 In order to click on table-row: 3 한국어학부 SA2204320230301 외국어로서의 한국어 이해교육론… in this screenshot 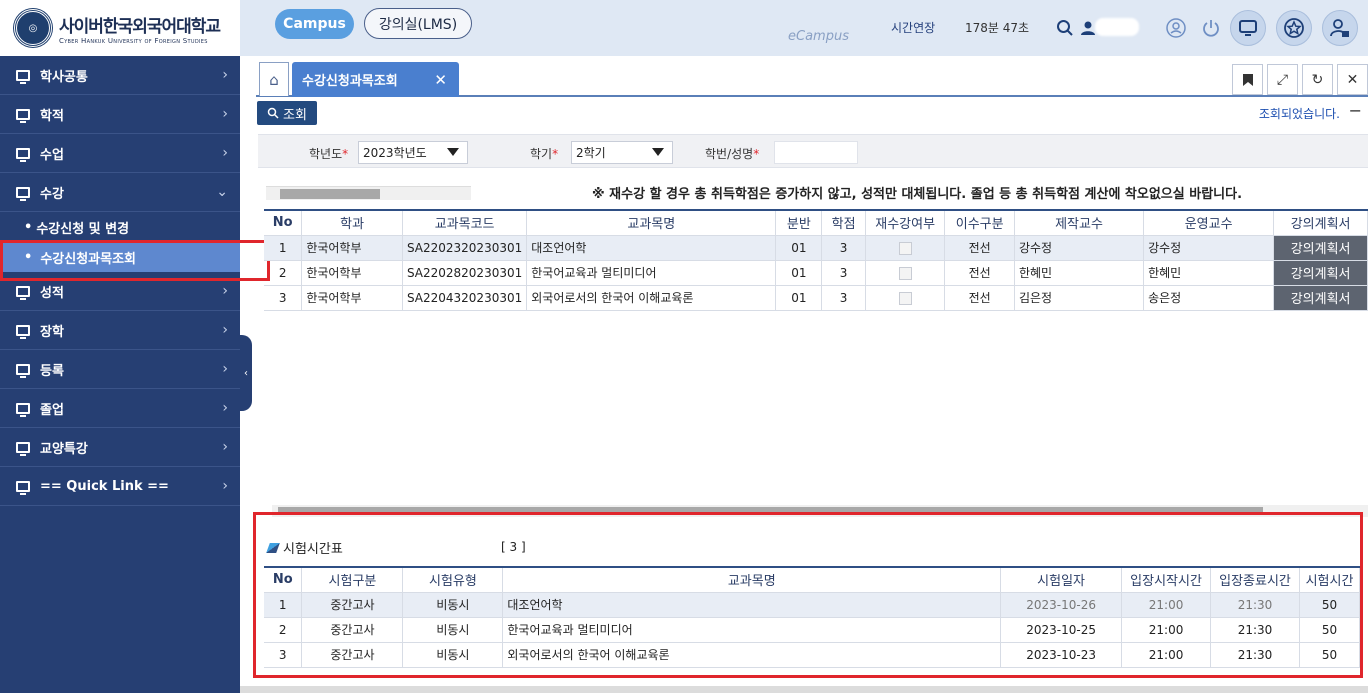, I will do `click(816, 298)`.